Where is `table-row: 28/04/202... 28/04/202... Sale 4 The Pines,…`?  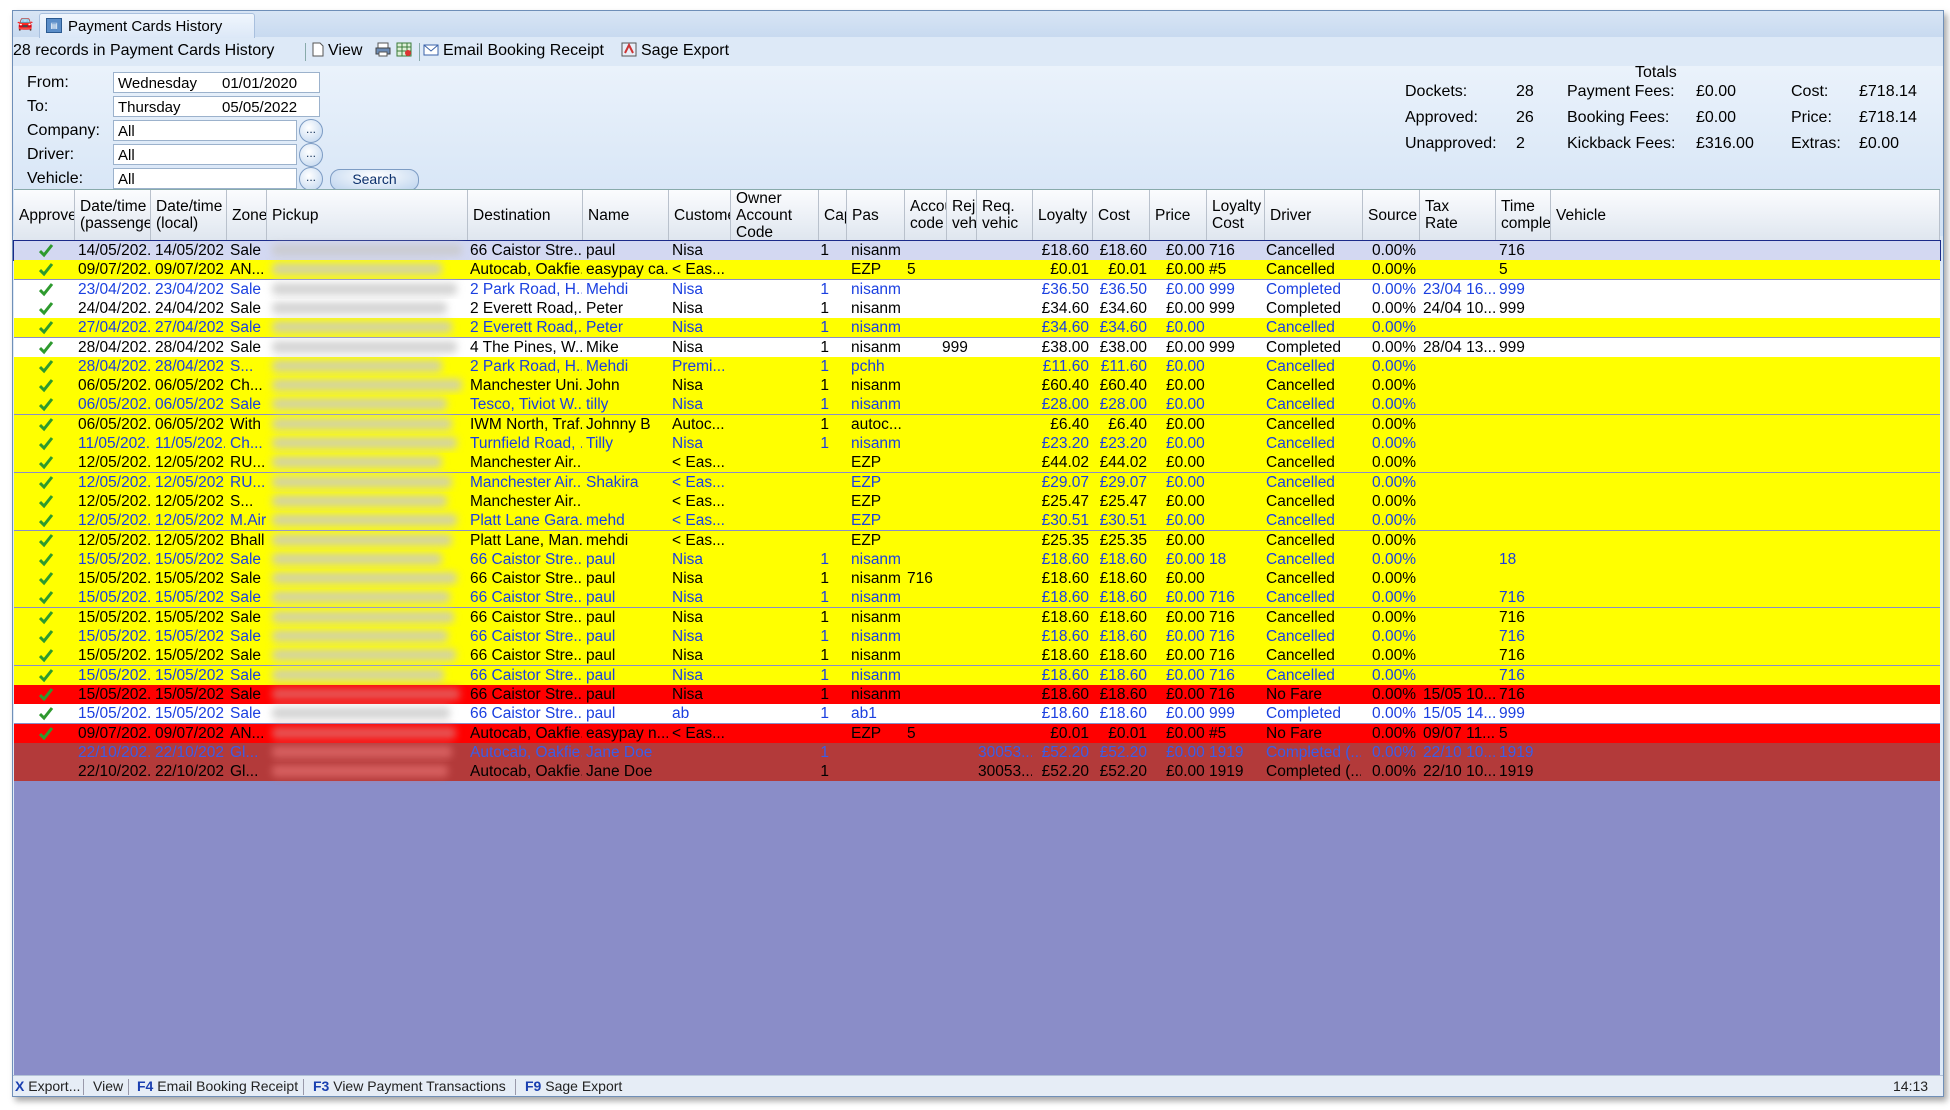
table-row: 28/04/202... 28/04/202... Sale 4 The Pines,… is located at coordinates (977, 347).